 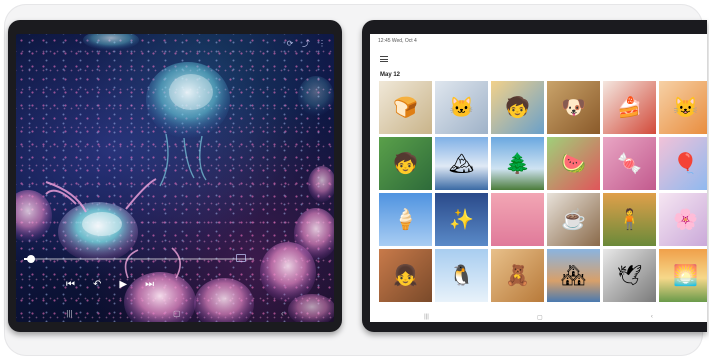 I want to click on photo-dessert: 🍰, so click(x=629, y=107).